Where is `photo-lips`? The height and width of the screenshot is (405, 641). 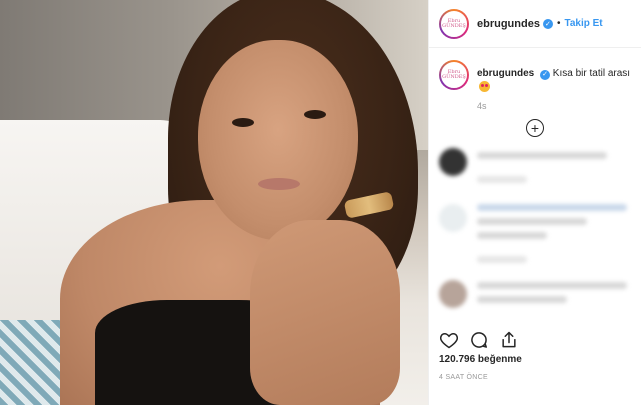
photo-lips is located at coordinates (279, 184).